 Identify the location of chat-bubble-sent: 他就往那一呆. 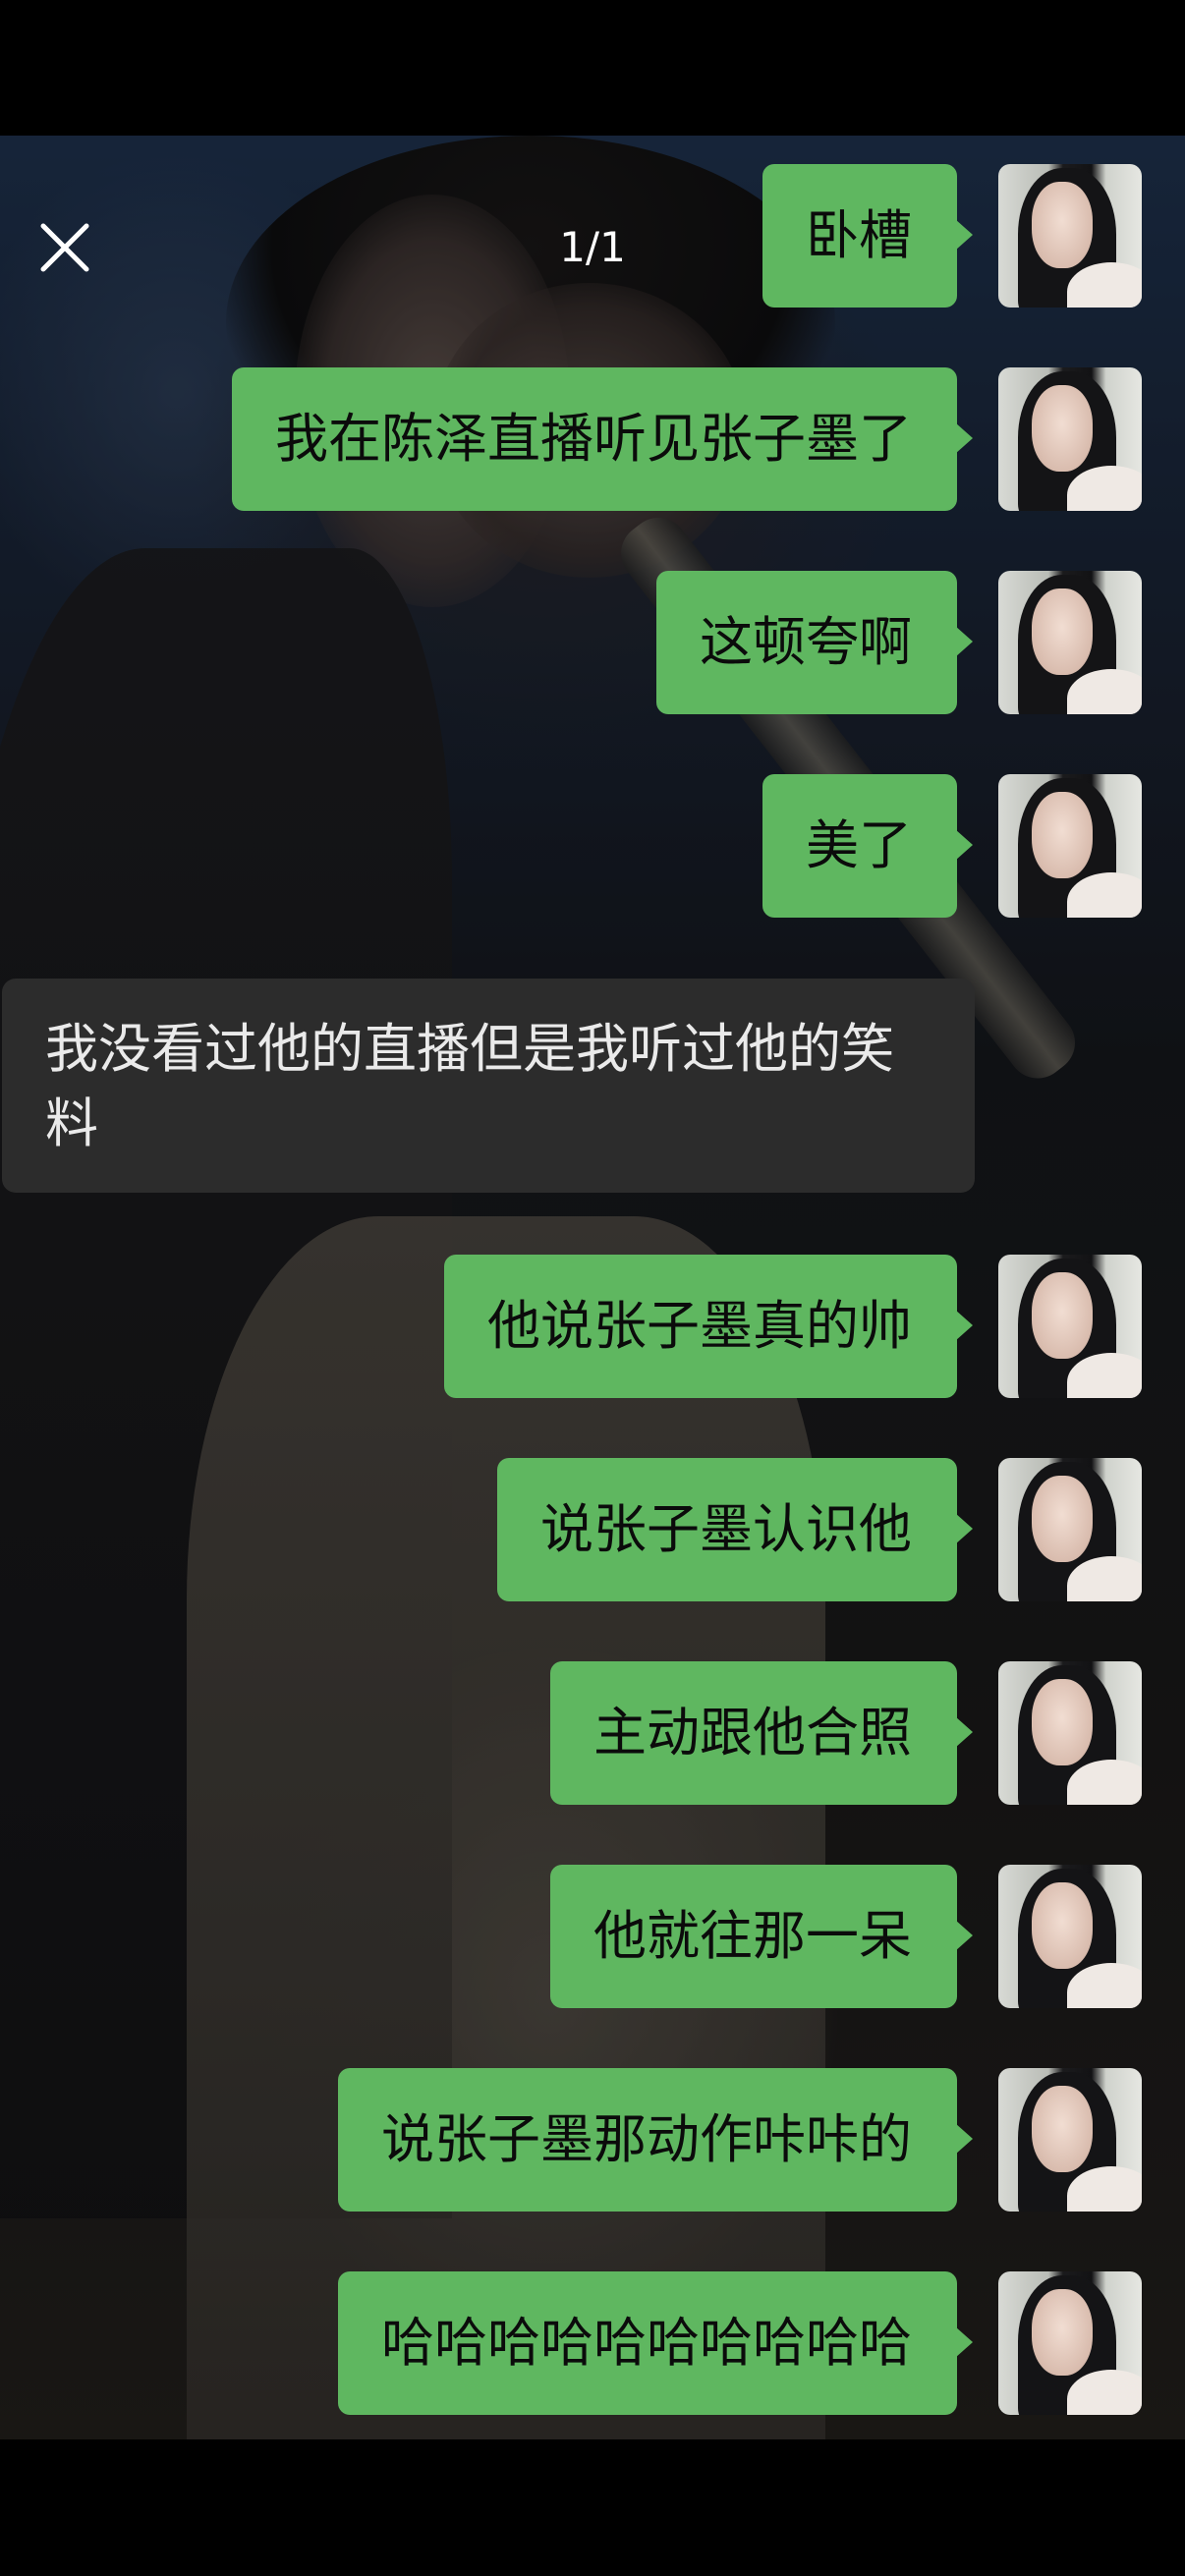
(761, 1936).